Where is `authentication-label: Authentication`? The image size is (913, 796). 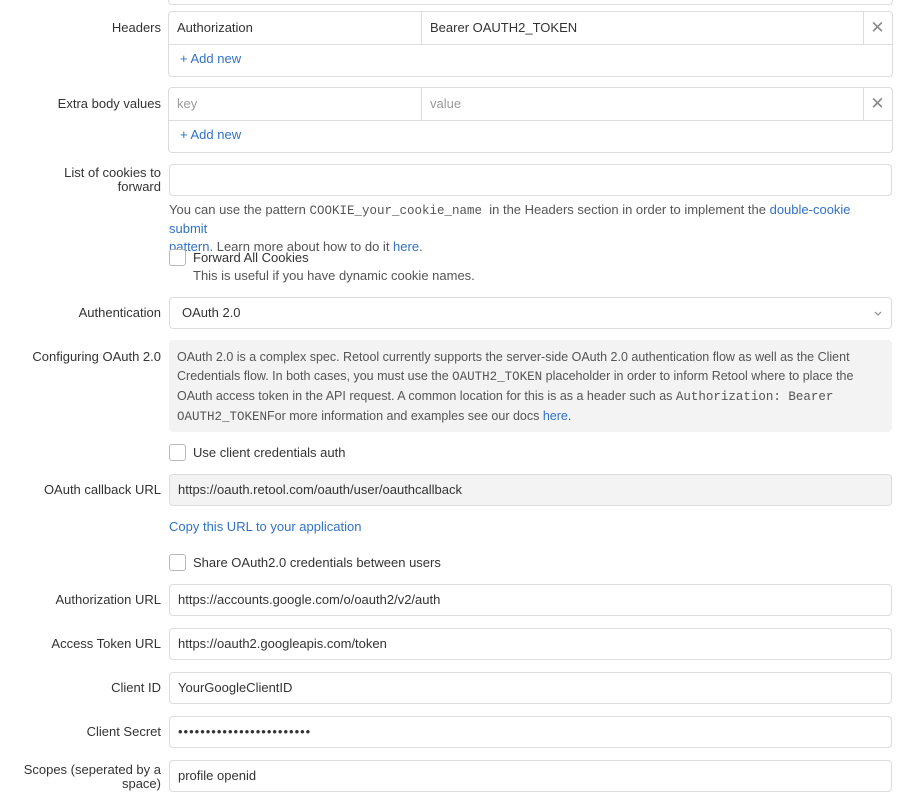
authentication-label: Authentication is located at coordinates (119, 312).